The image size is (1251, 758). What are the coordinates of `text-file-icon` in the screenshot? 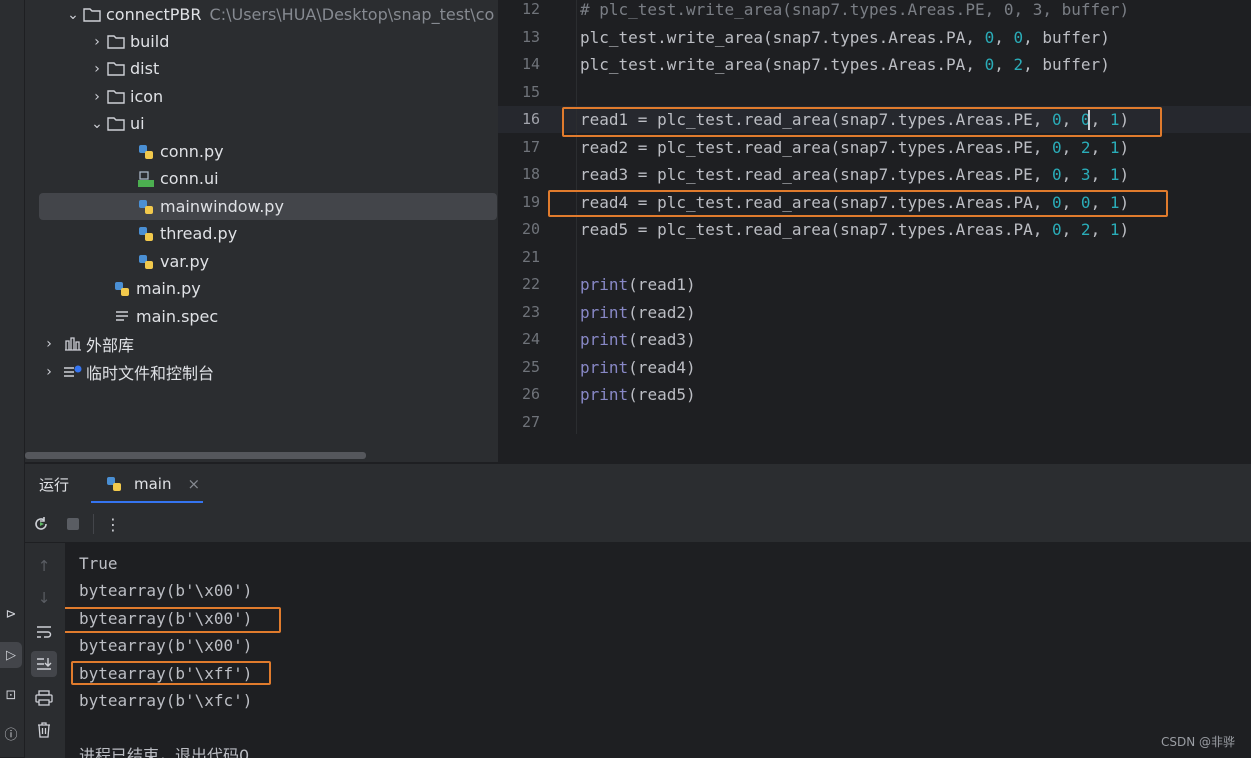 It's located at (122, 317).